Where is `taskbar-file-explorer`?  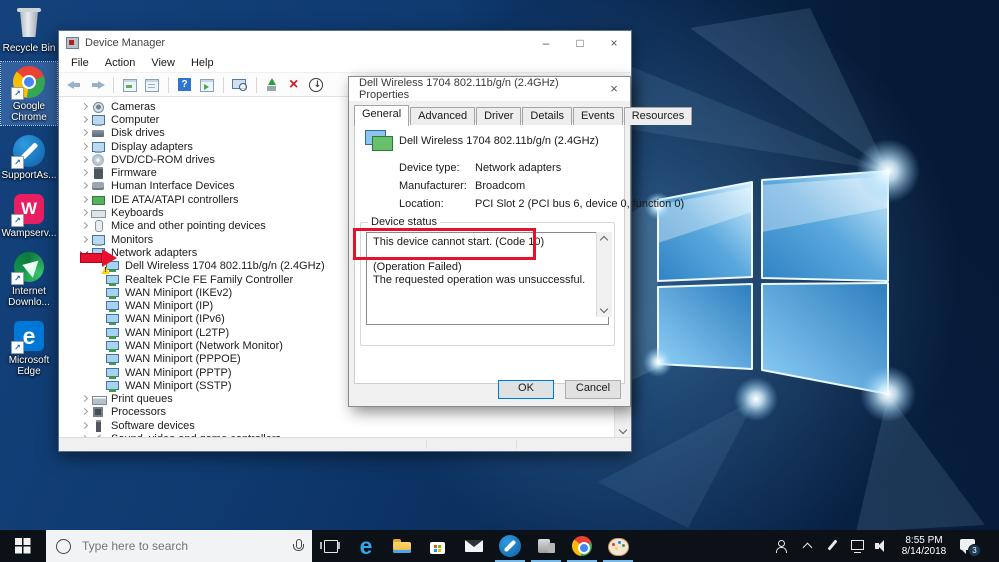 taskbar-file-explorer is located at coordinates (402, 546).